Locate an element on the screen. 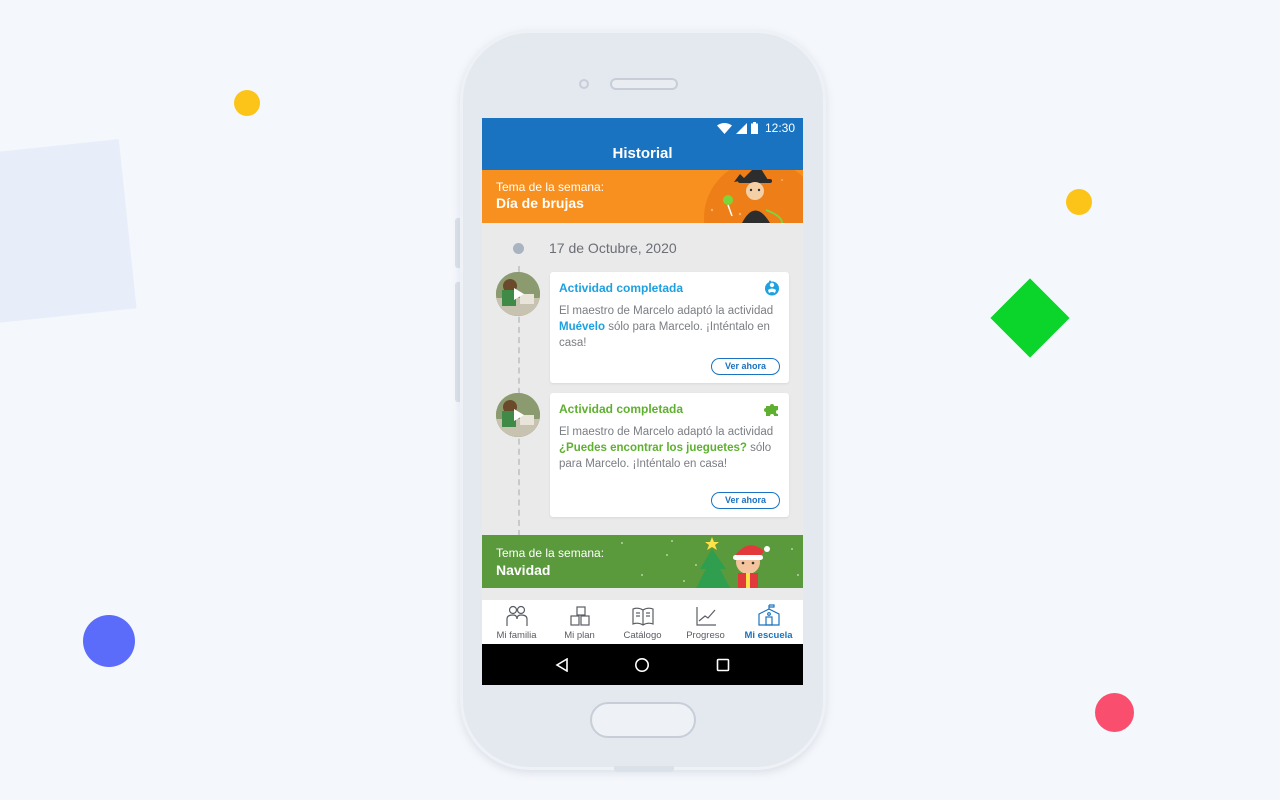 The width and height of the screenshot is (1280, 800). nav-label: Mi plan is located at coordinates (579, 635).